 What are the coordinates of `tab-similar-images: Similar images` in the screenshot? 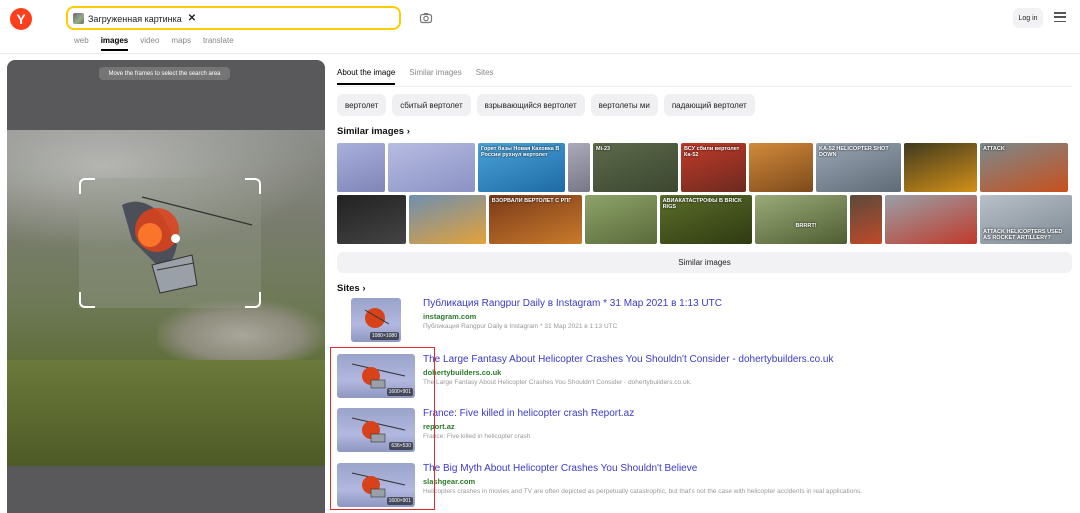 It's located at (435, 76).